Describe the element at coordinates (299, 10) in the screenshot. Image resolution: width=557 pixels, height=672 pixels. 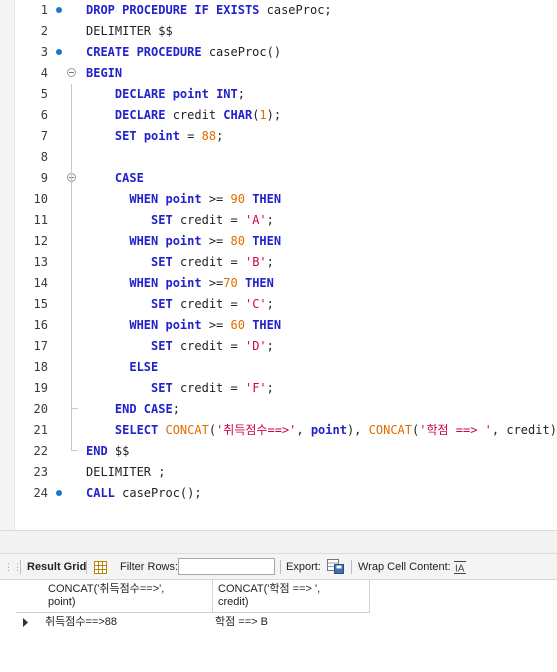
I see `code-token: caseProc;` at that location.